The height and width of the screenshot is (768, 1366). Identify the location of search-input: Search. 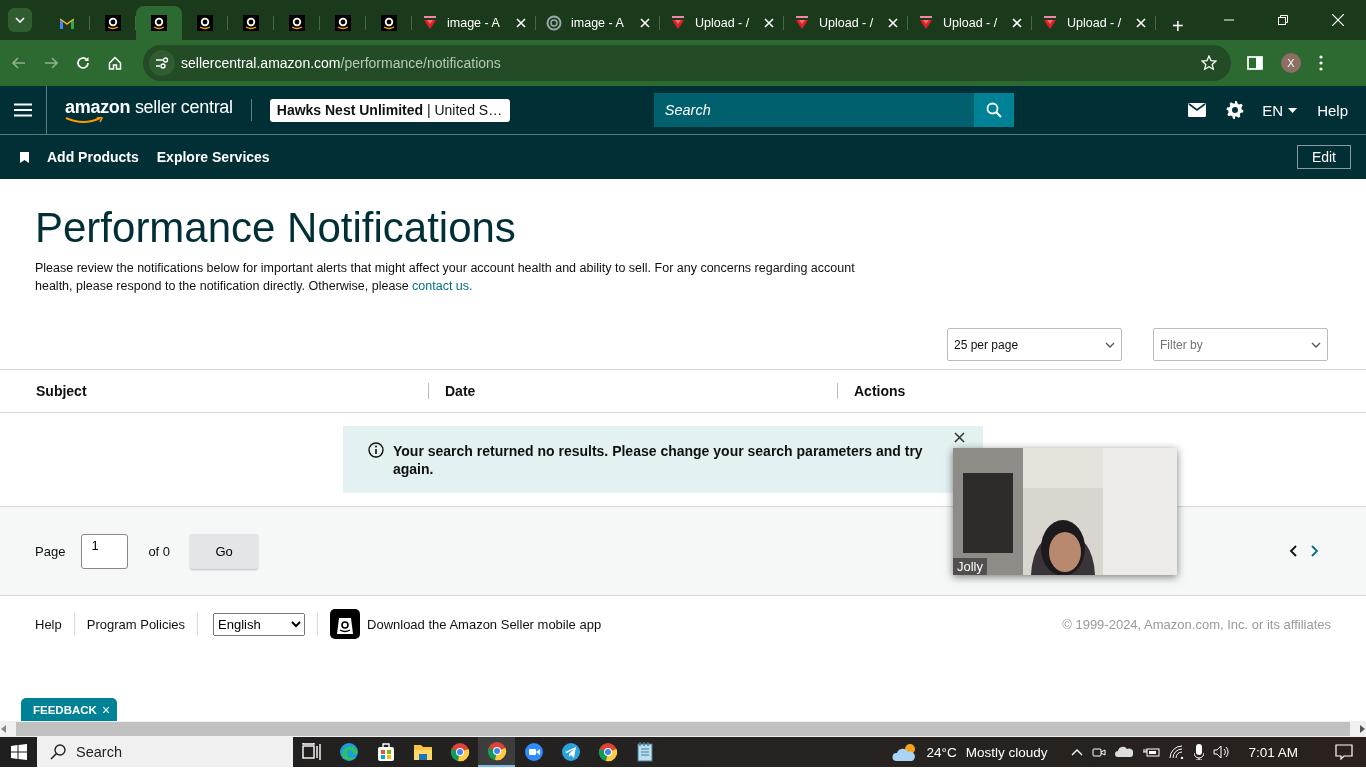
(176, 752).